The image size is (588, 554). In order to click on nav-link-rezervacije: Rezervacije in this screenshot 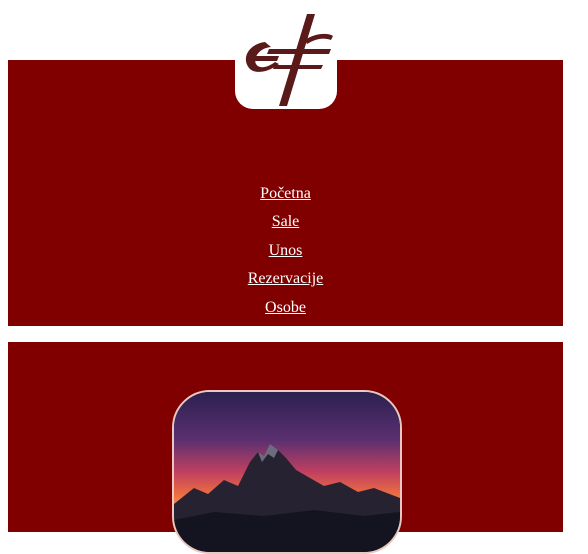, I will do `click(286, 279)`.